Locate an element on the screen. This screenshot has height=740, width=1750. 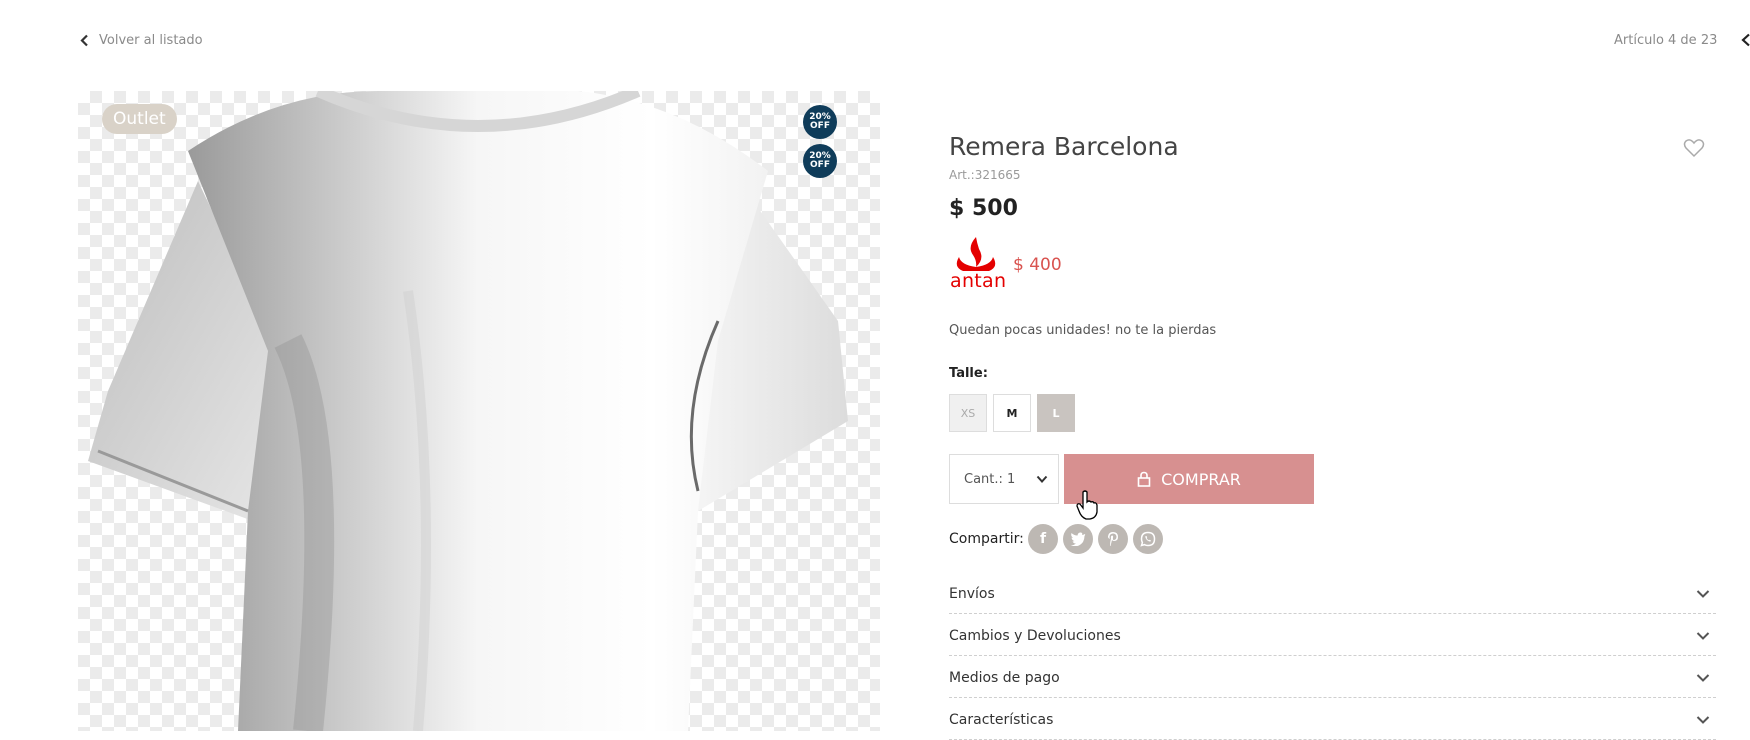
article-counter: Artículo 4 de 23 is located at coordinates (1666, 40).